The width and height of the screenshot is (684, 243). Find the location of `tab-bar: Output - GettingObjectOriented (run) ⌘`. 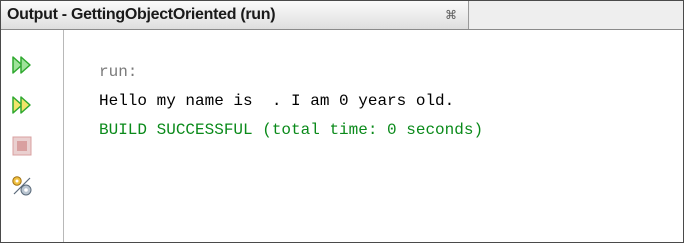

tab-bar: Output - GettingObjectOriented (run) ⌘ is located at coordinates (342, 15).